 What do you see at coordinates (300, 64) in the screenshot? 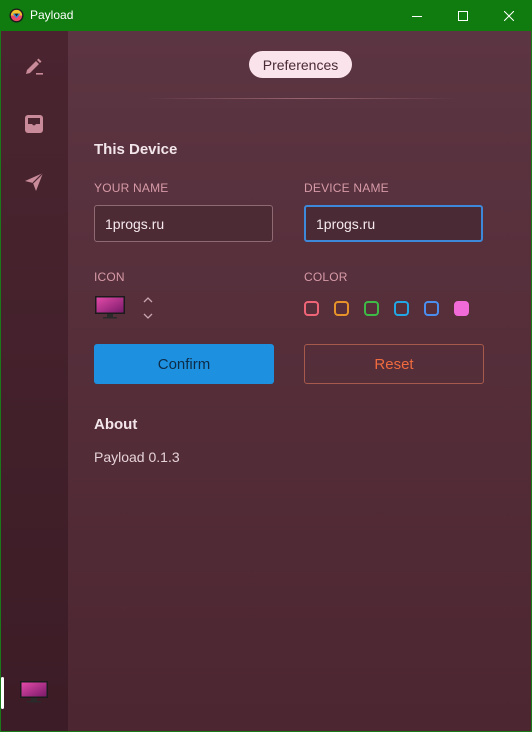
I see `preferences-pill: Preferences` at bounding box center [300, 64].